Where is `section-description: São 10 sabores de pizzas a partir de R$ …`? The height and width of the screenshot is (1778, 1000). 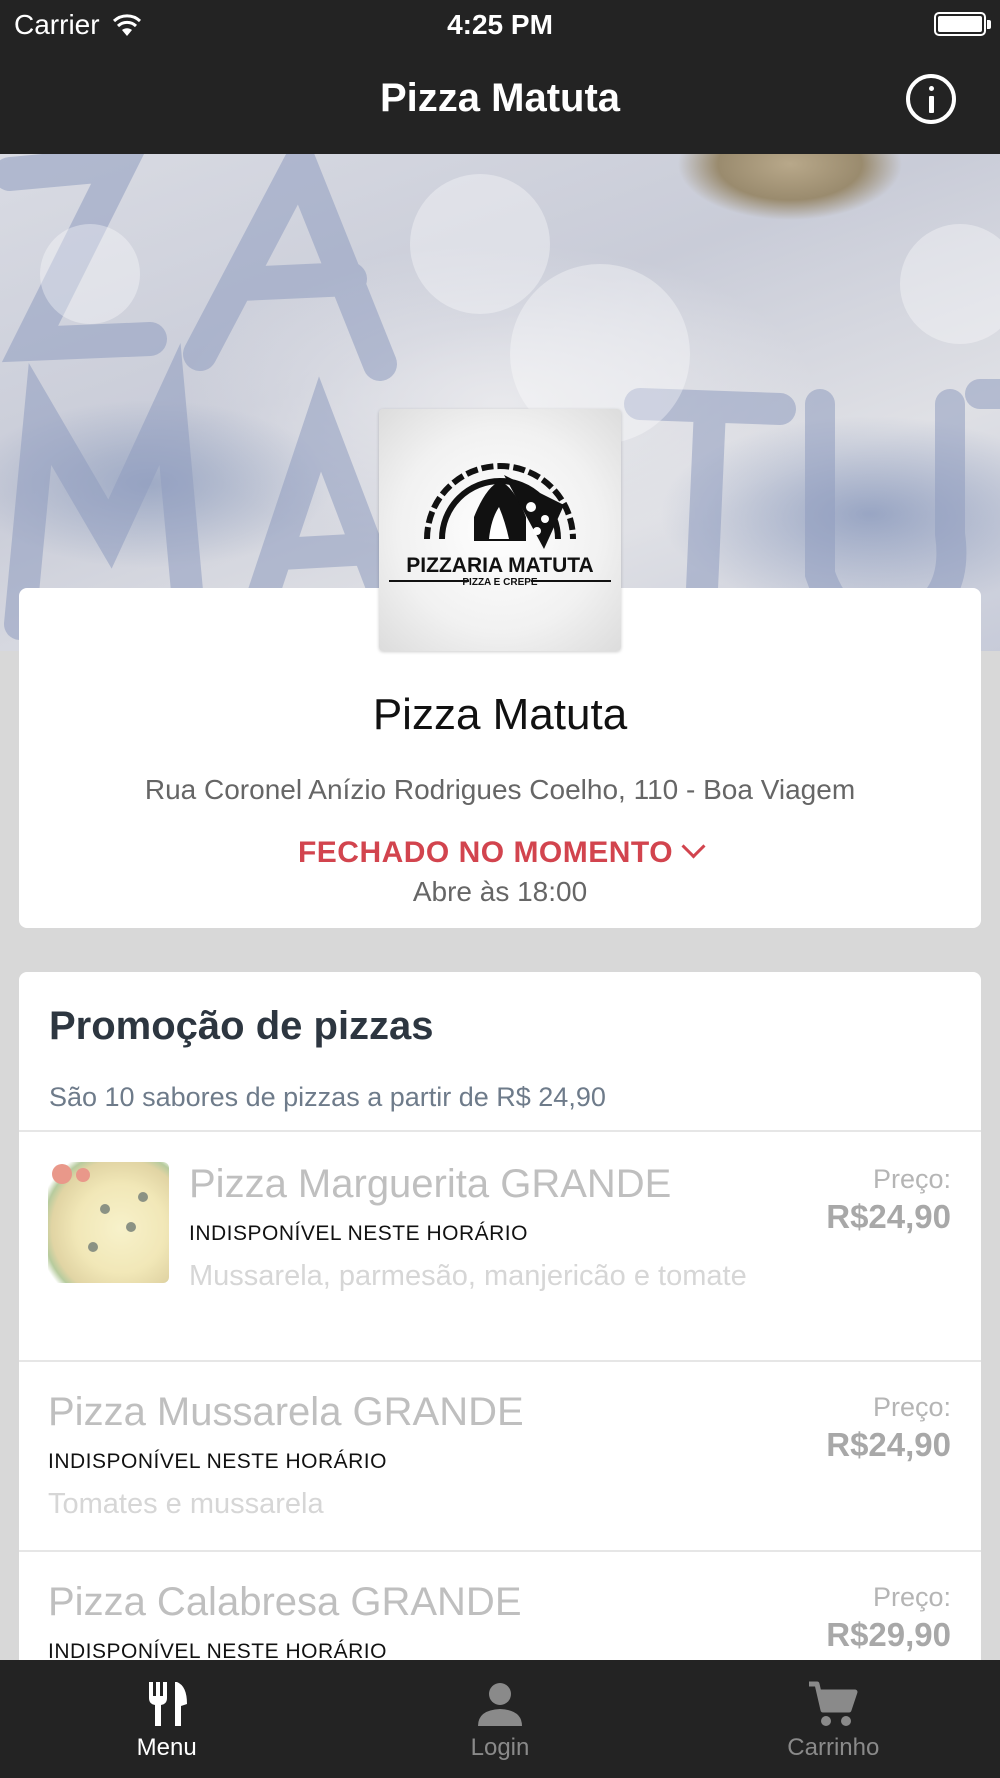 section-description: São 10 sabores de pizzas a partir de R$ … is located at coordinates (327, 1097).